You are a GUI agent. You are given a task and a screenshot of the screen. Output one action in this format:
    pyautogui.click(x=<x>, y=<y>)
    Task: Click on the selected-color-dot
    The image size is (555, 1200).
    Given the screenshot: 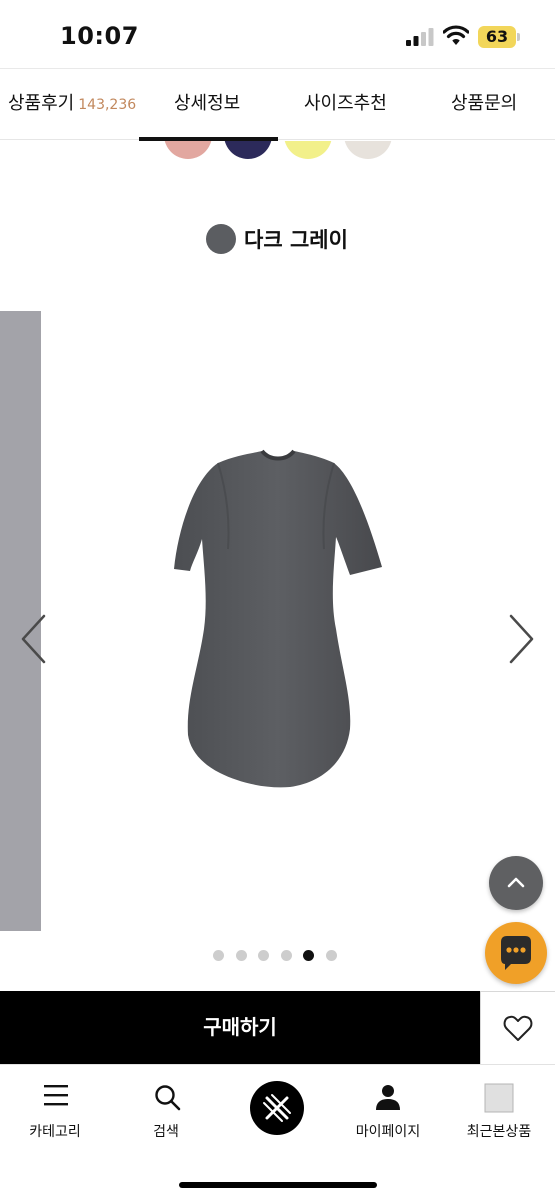 What is the action you would take?
    pyautogui.click(x=221, y=239)
    